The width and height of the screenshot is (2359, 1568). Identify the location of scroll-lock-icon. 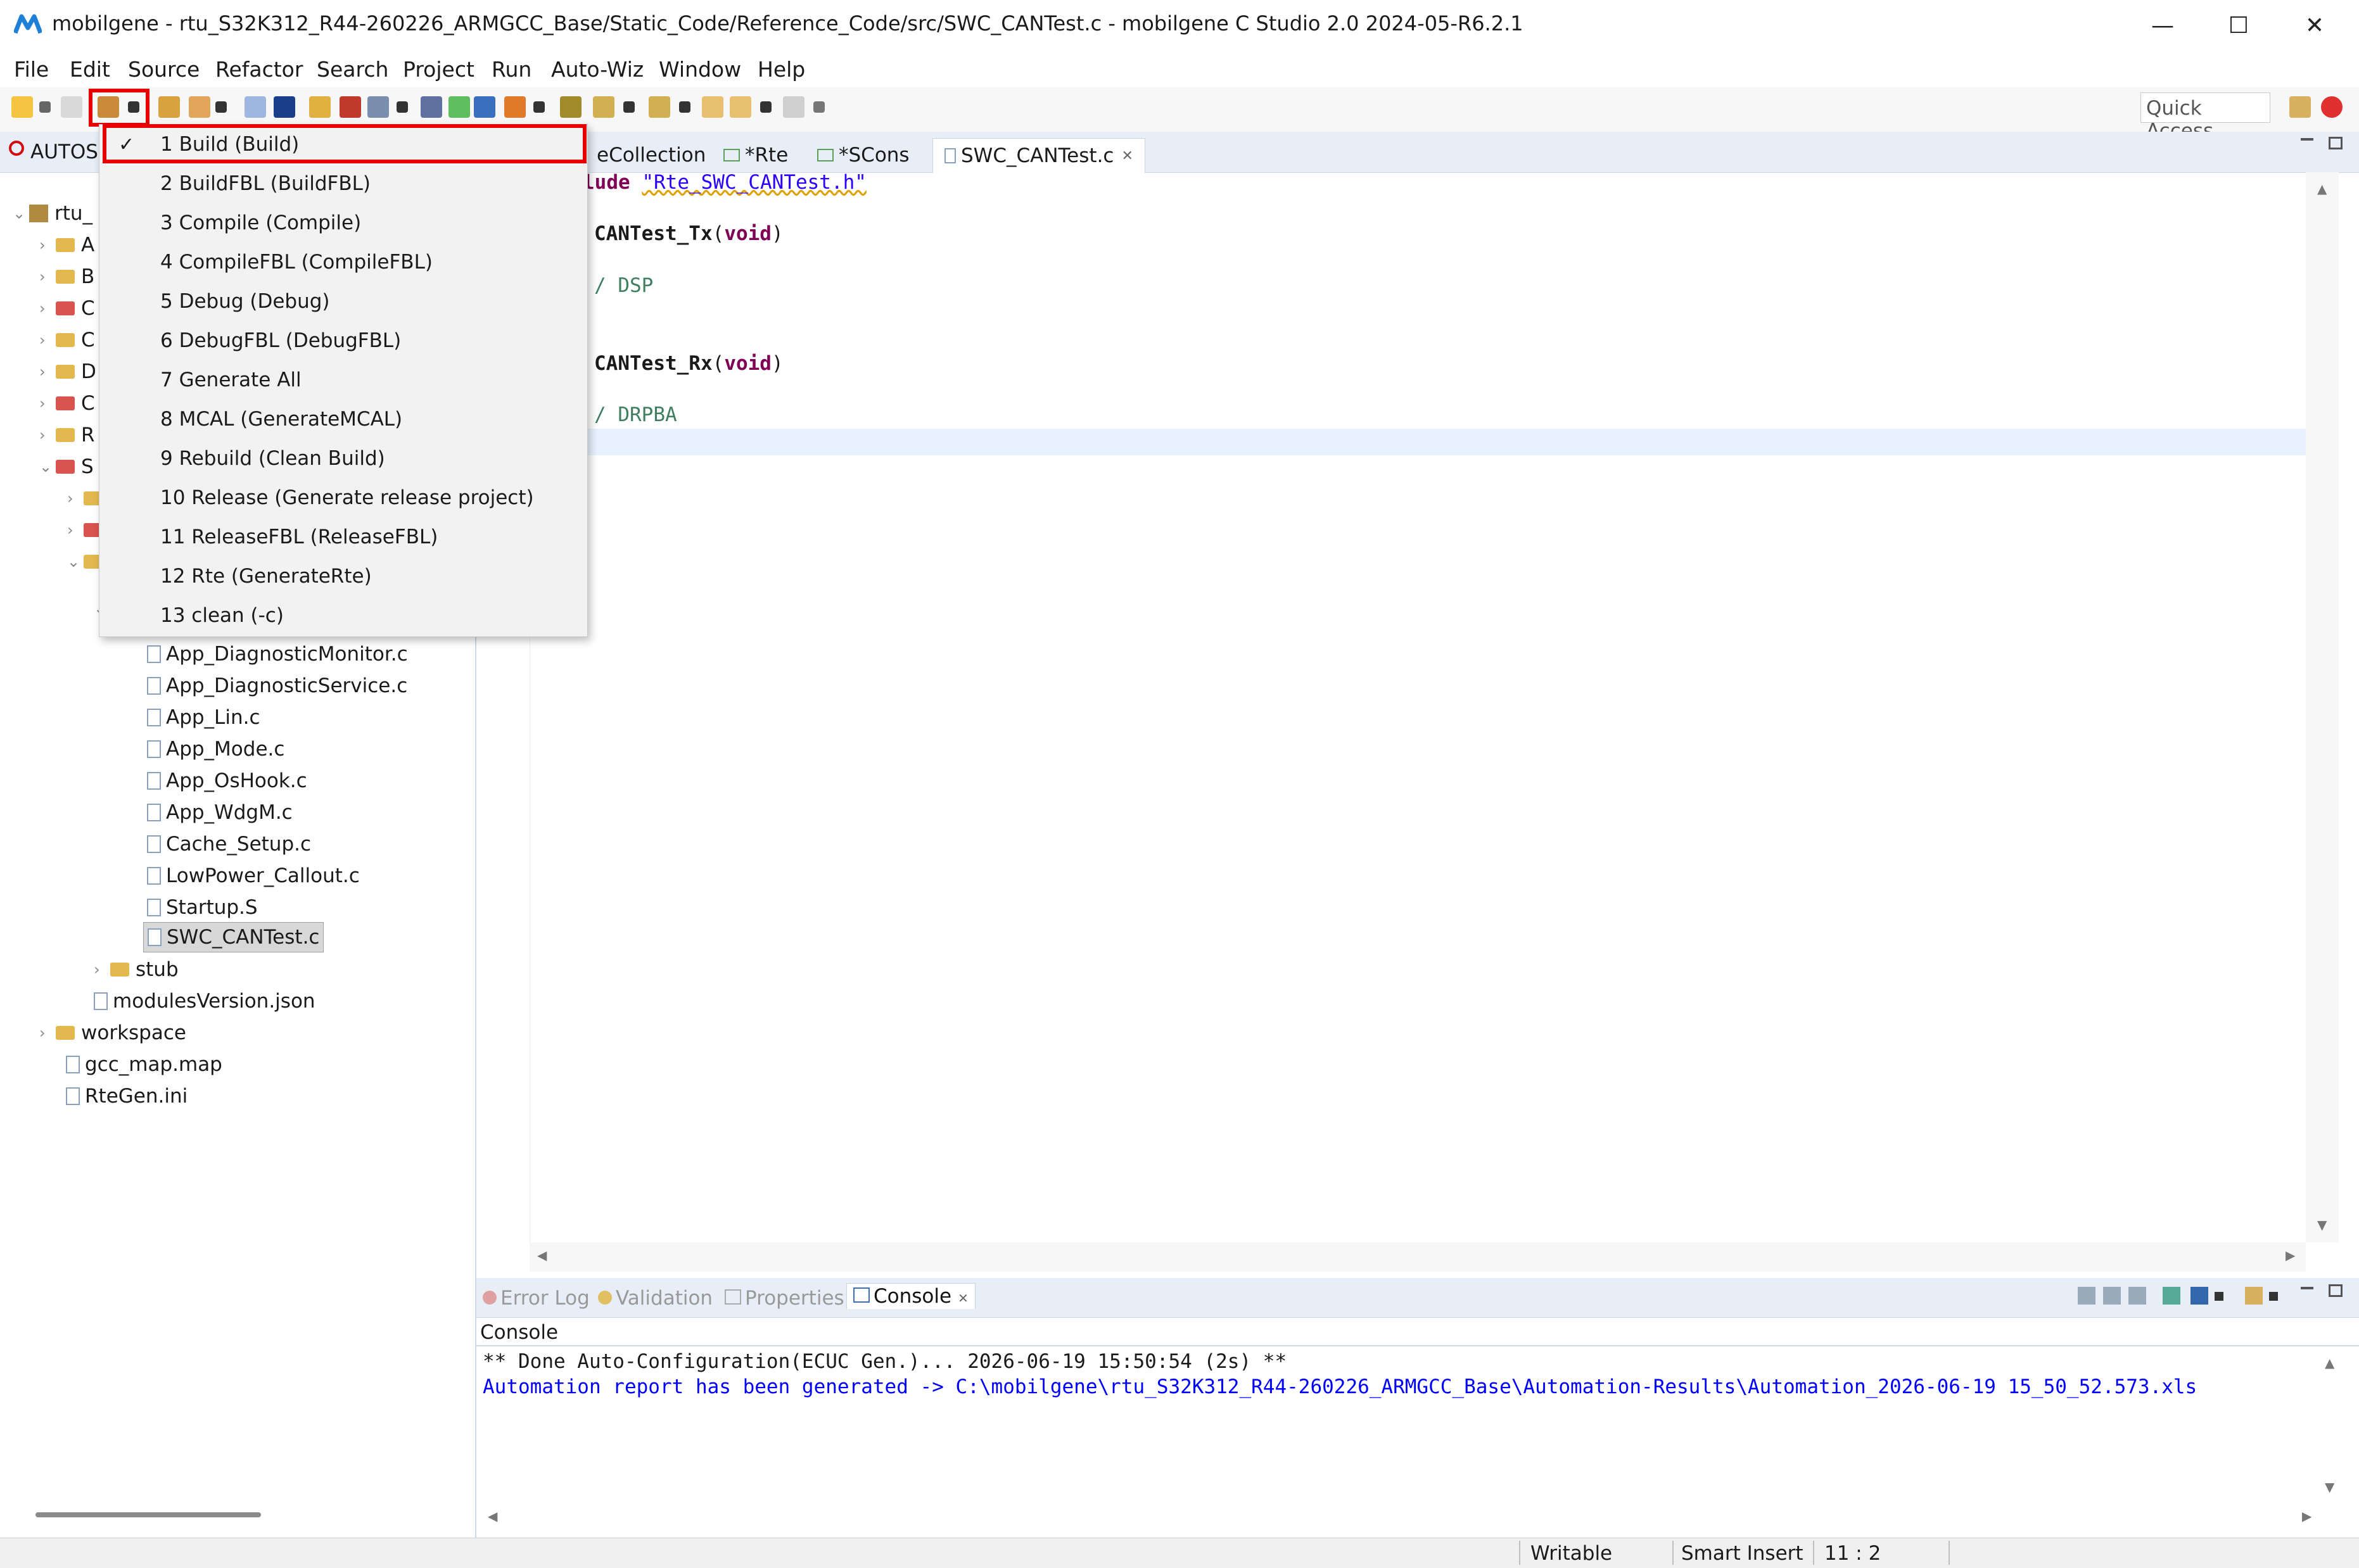
(2112, 1296).